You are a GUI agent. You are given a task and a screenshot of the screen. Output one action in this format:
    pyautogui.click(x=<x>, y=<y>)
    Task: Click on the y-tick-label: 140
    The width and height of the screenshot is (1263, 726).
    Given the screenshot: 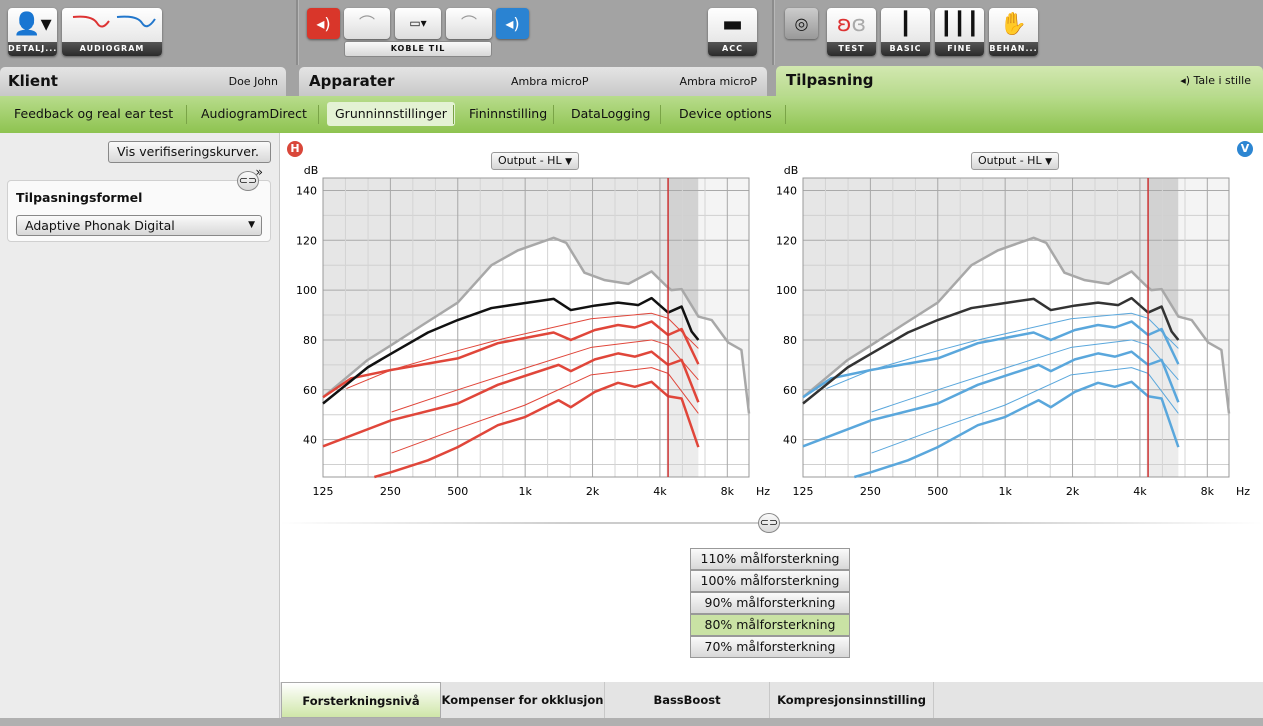 What is the action you would take?
    pyautogui.click(x=786, y=190)
    